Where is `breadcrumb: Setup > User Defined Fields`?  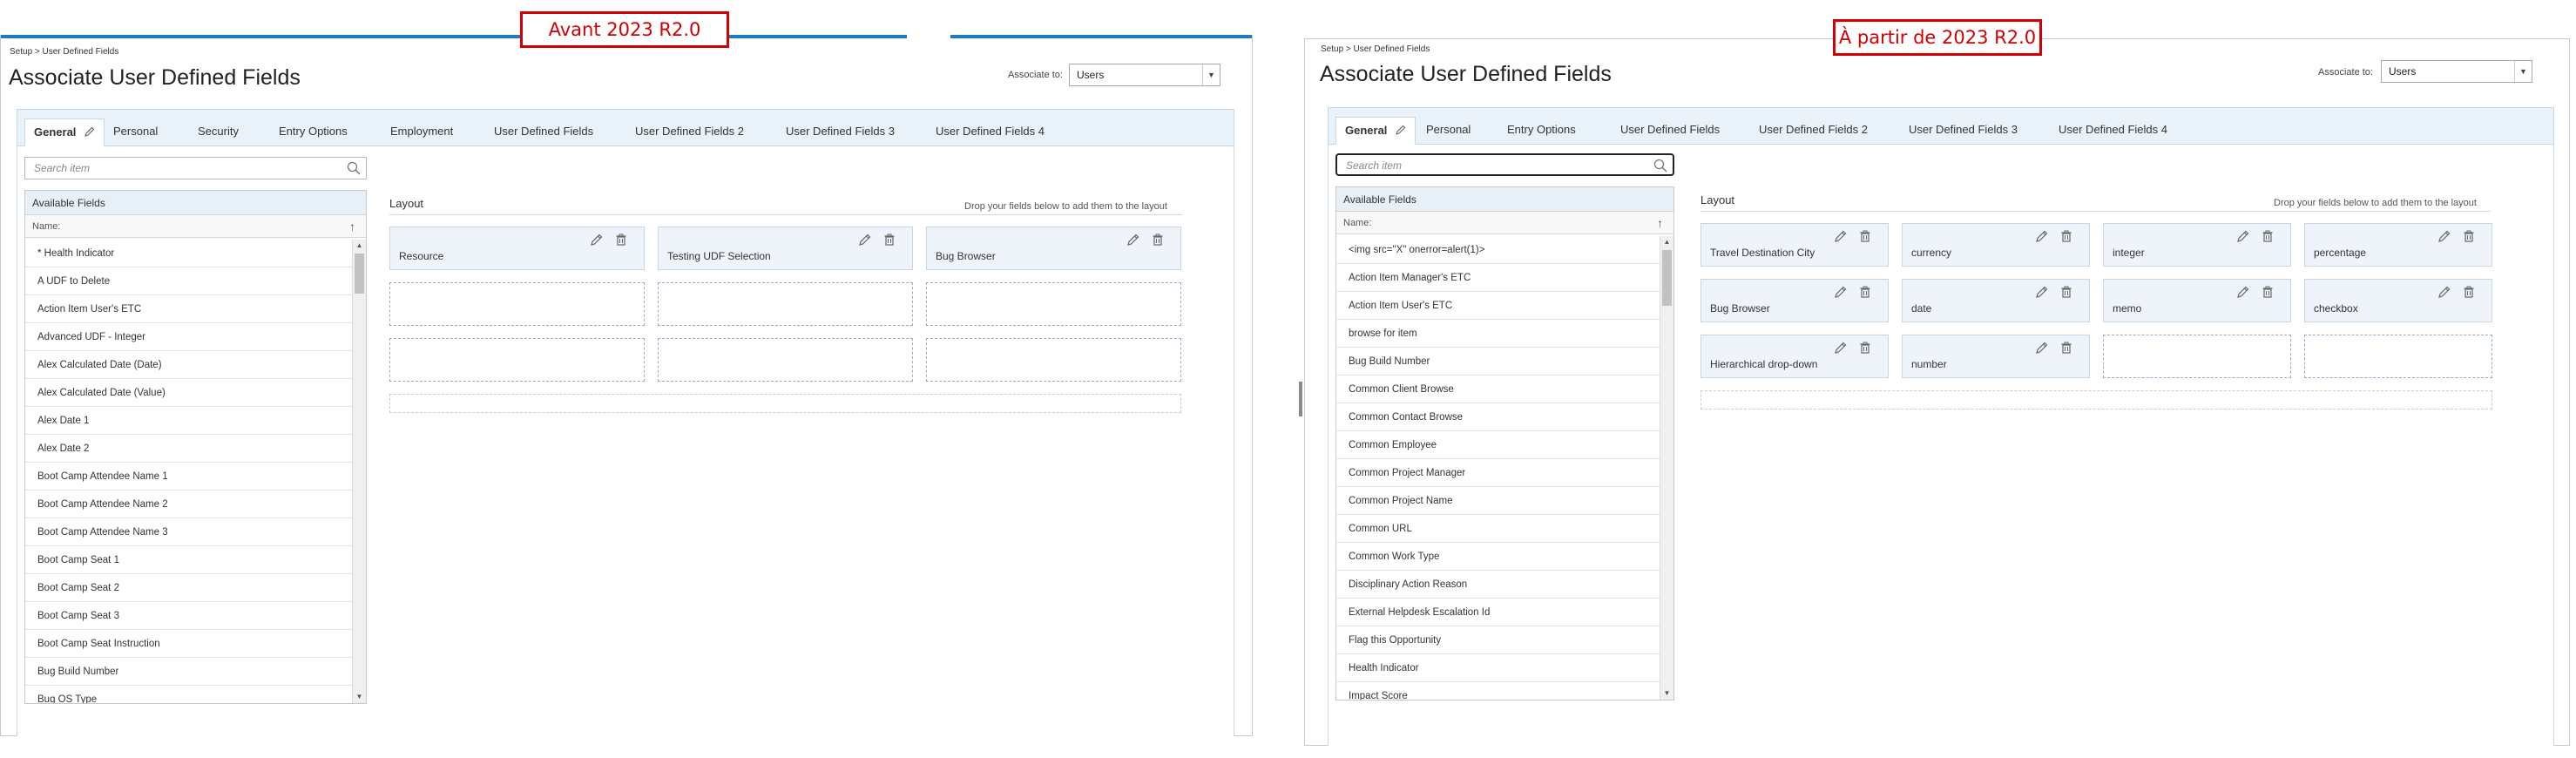 breadcrumb: Setup > User Defined Fields is located at coordinates (1375, 49).